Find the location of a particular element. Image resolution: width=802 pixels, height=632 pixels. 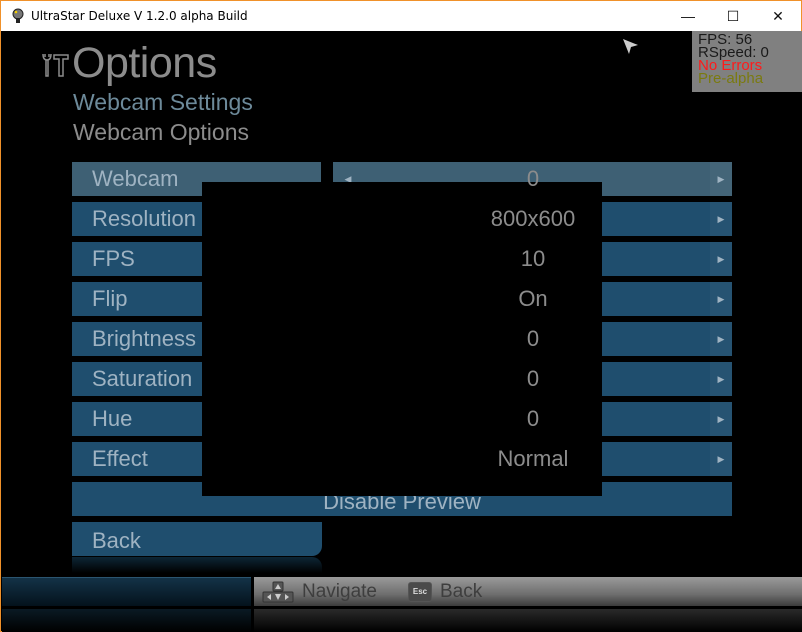

navigate-label: Navigate is located at coordinates (339, 591).